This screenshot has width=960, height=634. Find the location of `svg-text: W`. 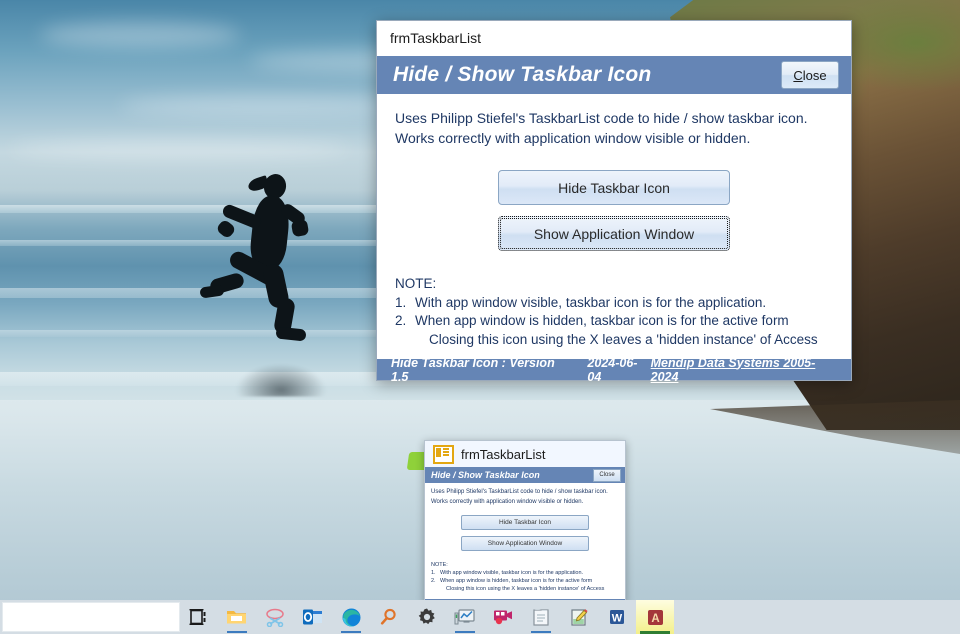

svg-text: W is located at coordinates (617, 618).